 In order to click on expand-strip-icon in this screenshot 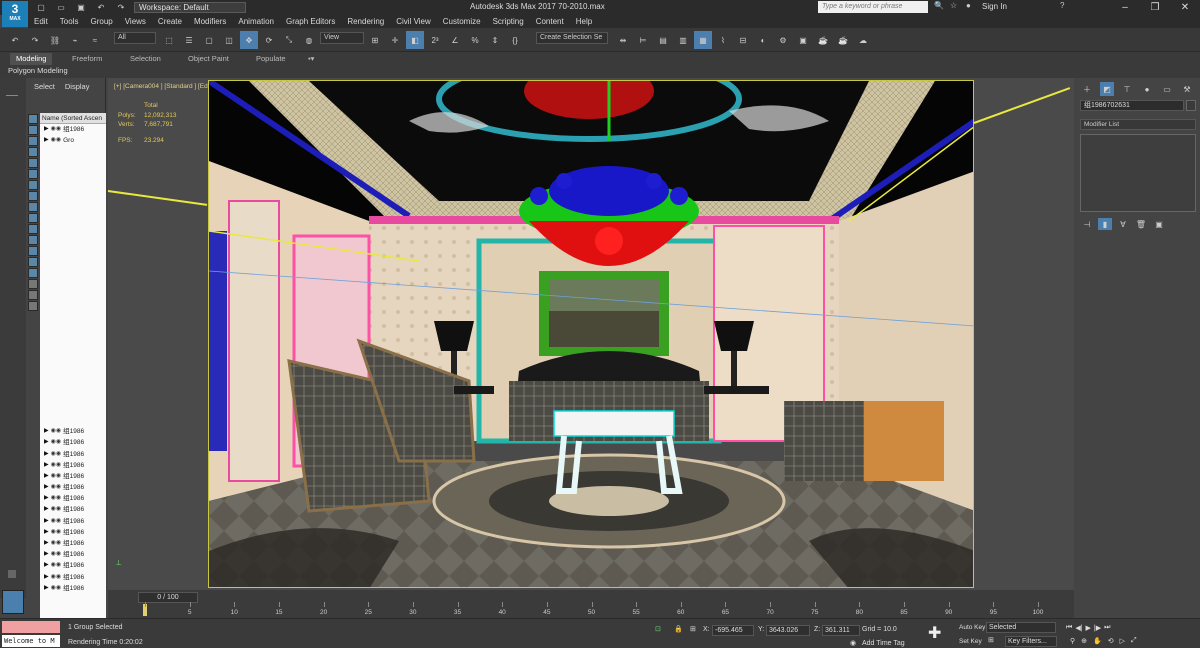, I will do `click(12, 574)`.